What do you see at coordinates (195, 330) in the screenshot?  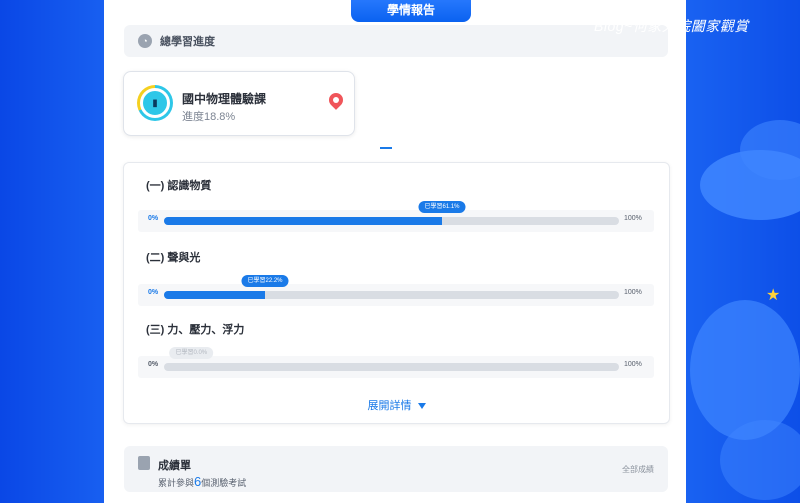 I see `unit-title: (三) 力、壓力、浮力` at bounding box center [195, 330].